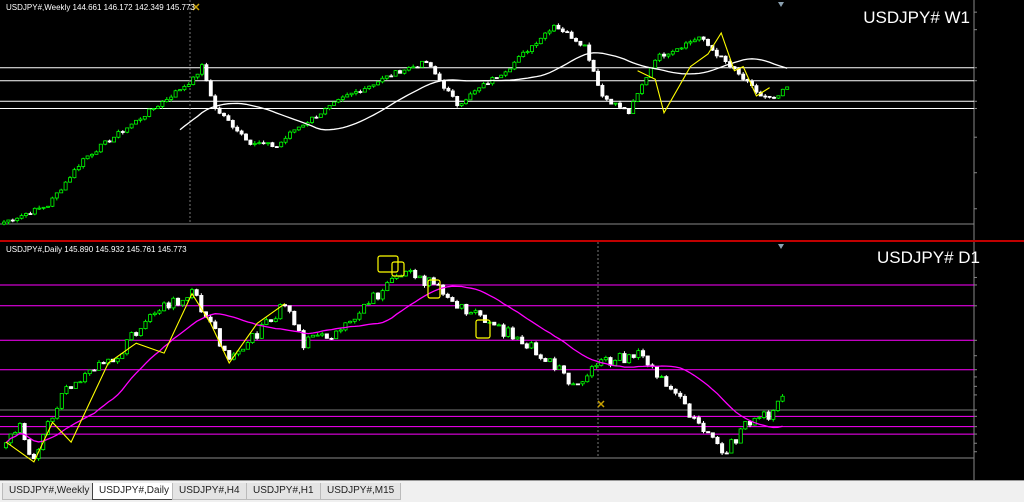  Describe the element at coordinates (483, 91) in the screenshot. I see `moving-average-line` at that location.